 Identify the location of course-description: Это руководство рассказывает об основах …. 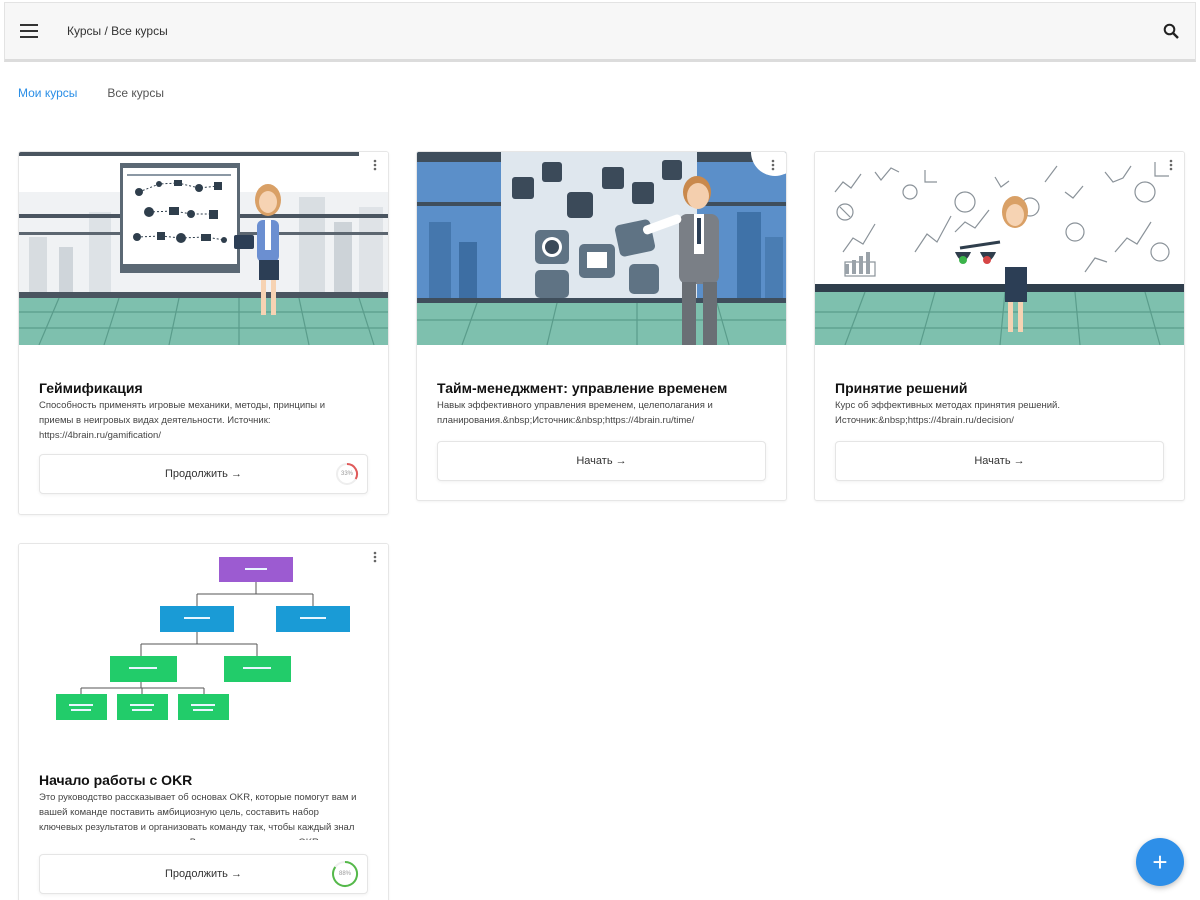
(198, 816).